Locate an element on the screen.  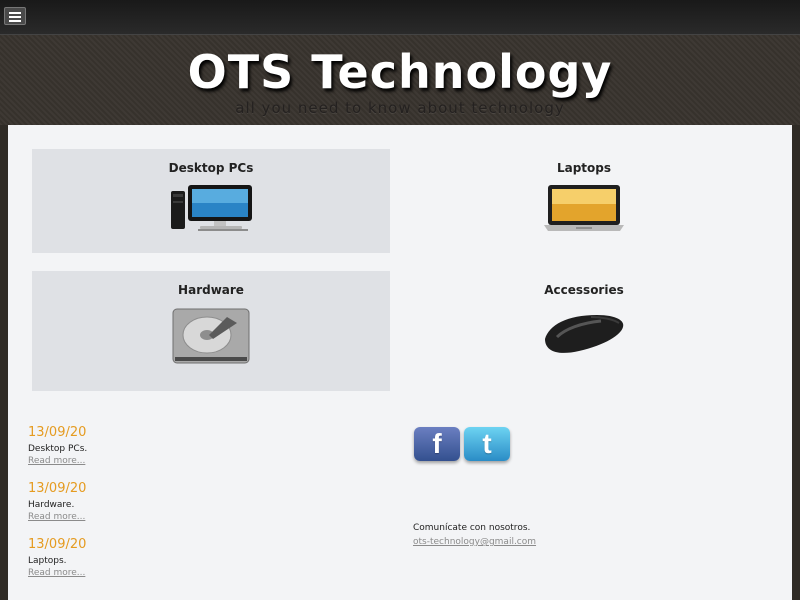
mouse-icon is located at coordinates (584, 335).